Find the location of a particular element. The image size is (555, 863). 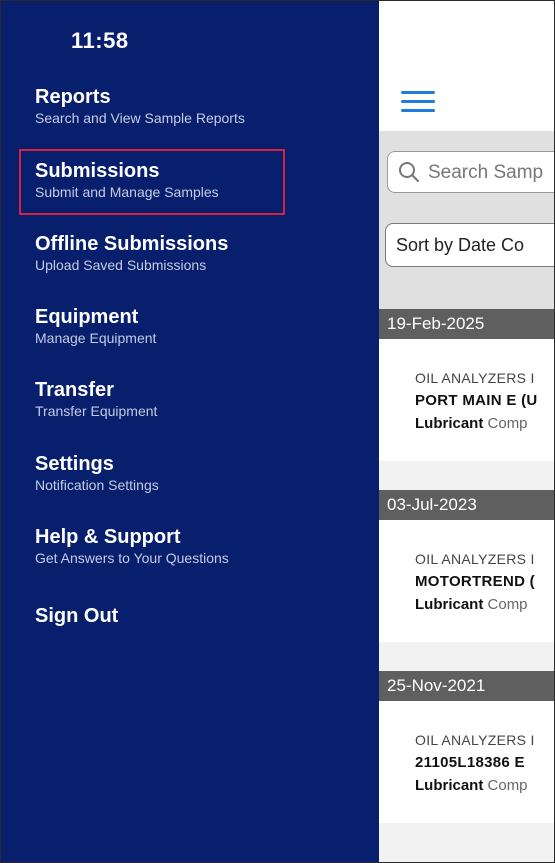

menu-item-reports: Reports Search and View Sample Reports is located at coordinates (140, 106).